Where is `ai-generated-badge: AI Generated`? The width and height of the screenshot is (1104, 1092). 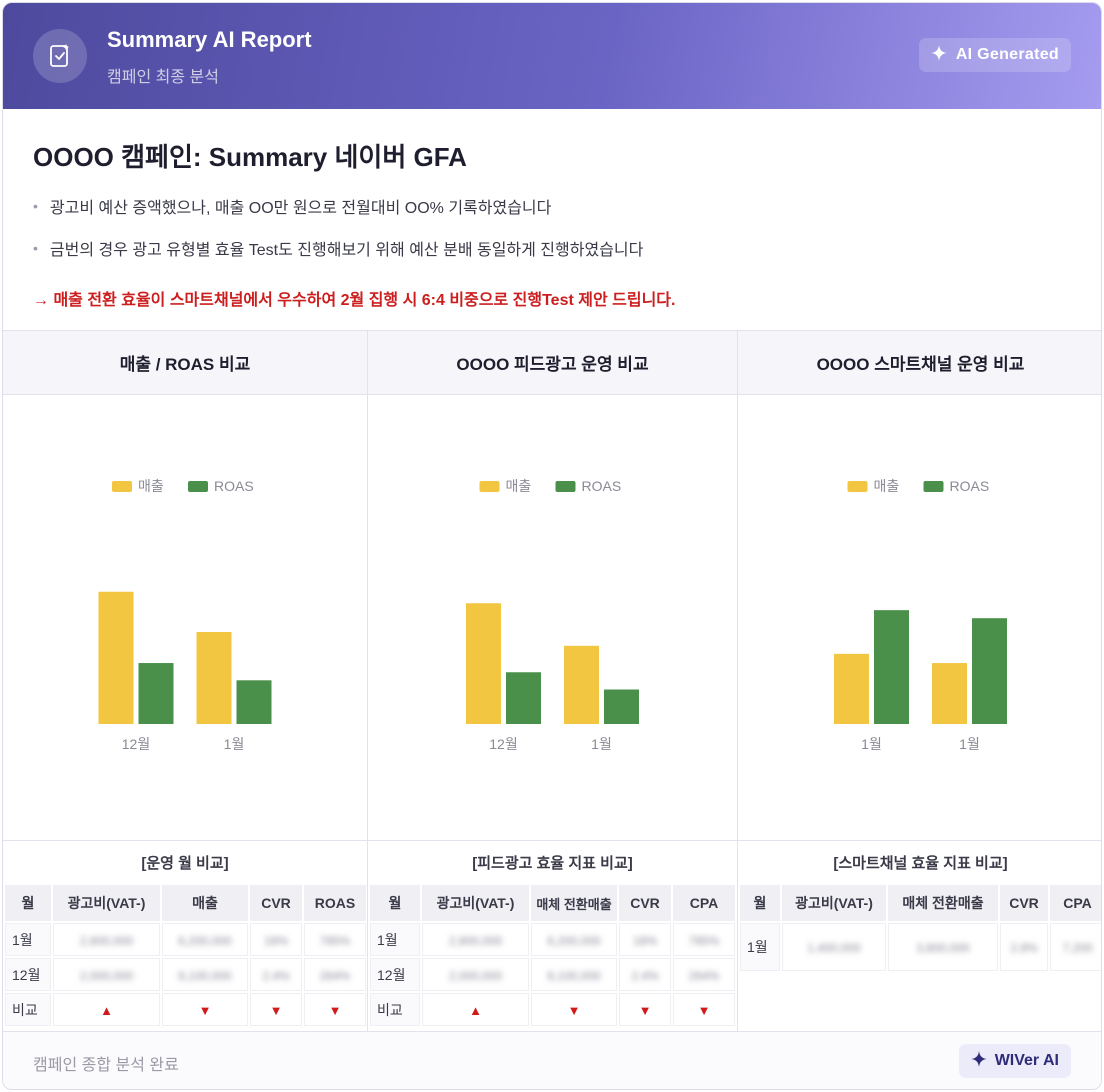 ai-generated-badge: AI Generated is located at coordinates (994, 55).